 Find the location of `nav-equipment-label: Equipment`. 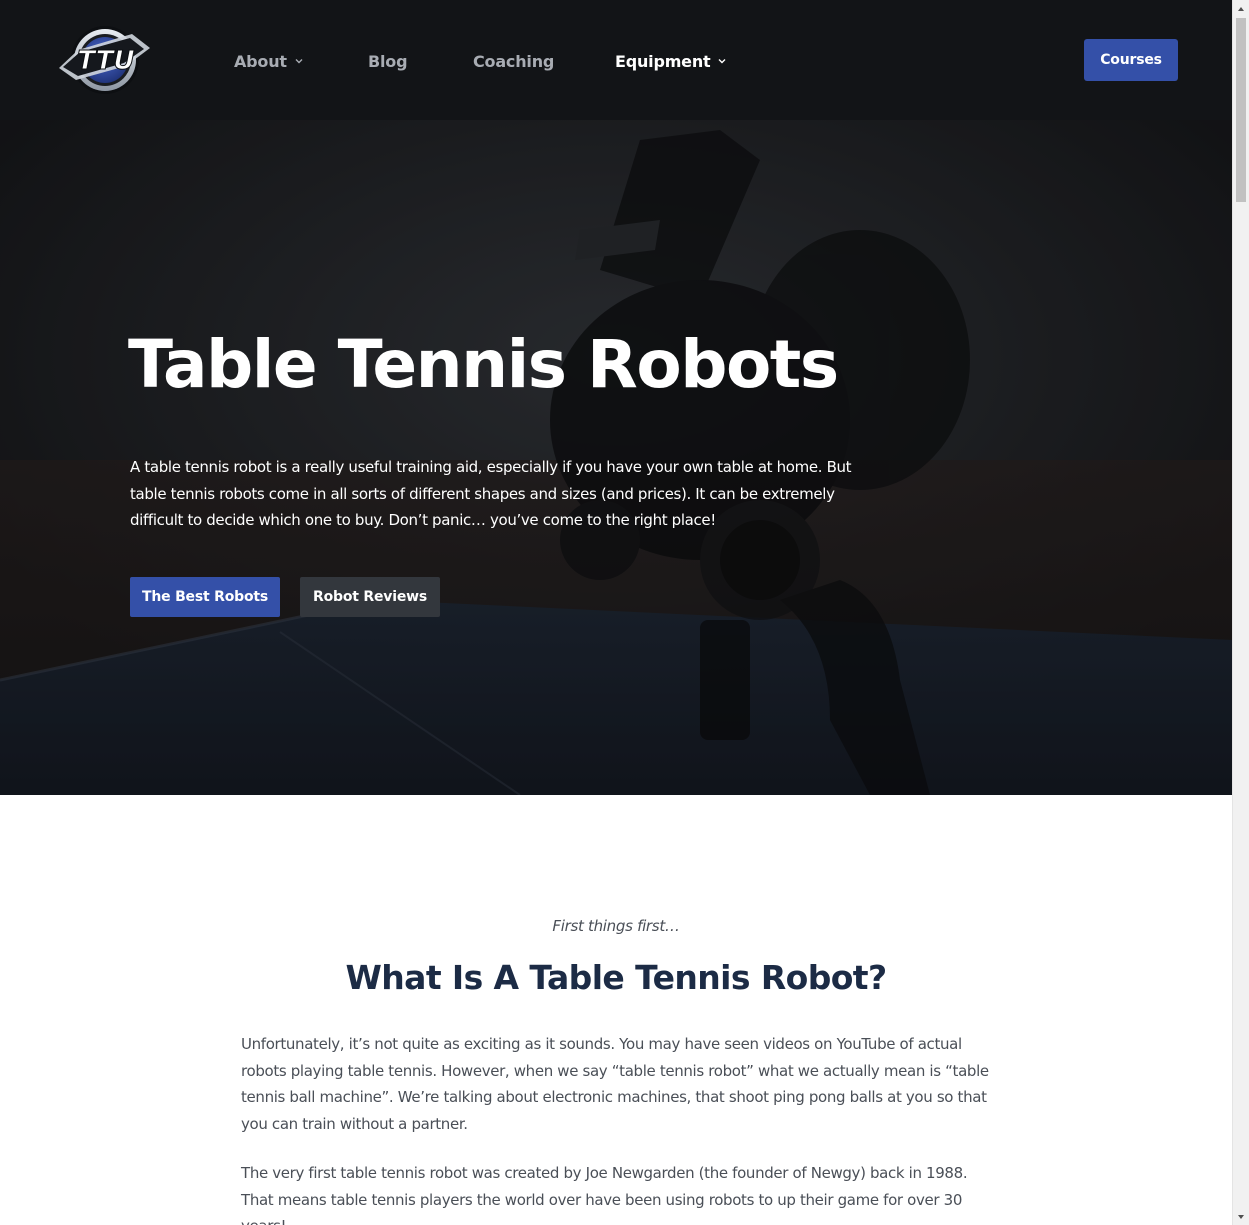

nav-equipment-label: Equipment is located at coordinates (663, 61).